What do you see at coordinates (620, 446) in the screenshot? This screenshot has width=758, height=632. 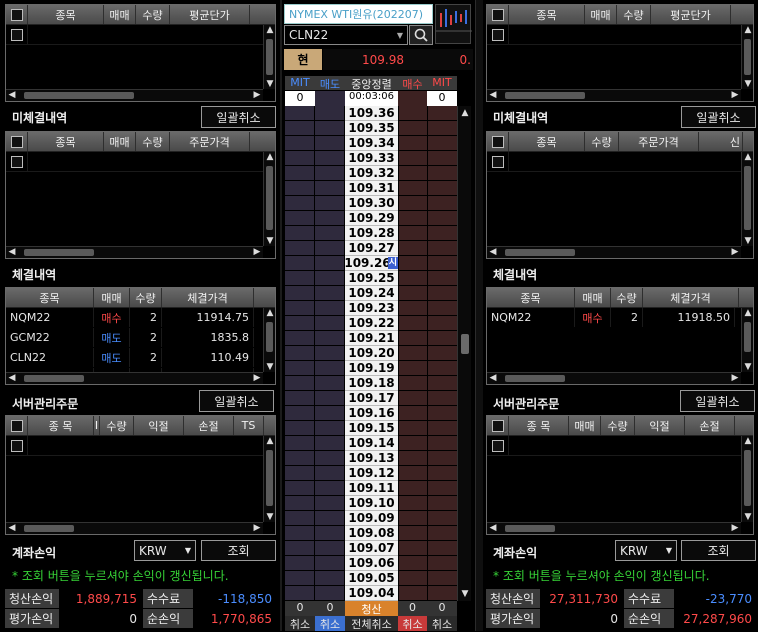 I see `table-row` at bounding box center [620, 446].